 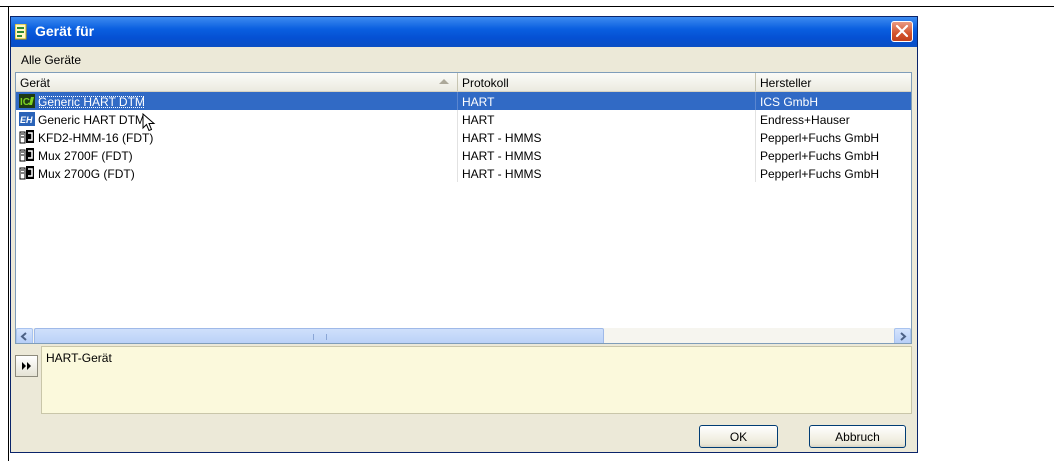 I want to click on column-header-label: Gerät, so click(x=35, y=83).